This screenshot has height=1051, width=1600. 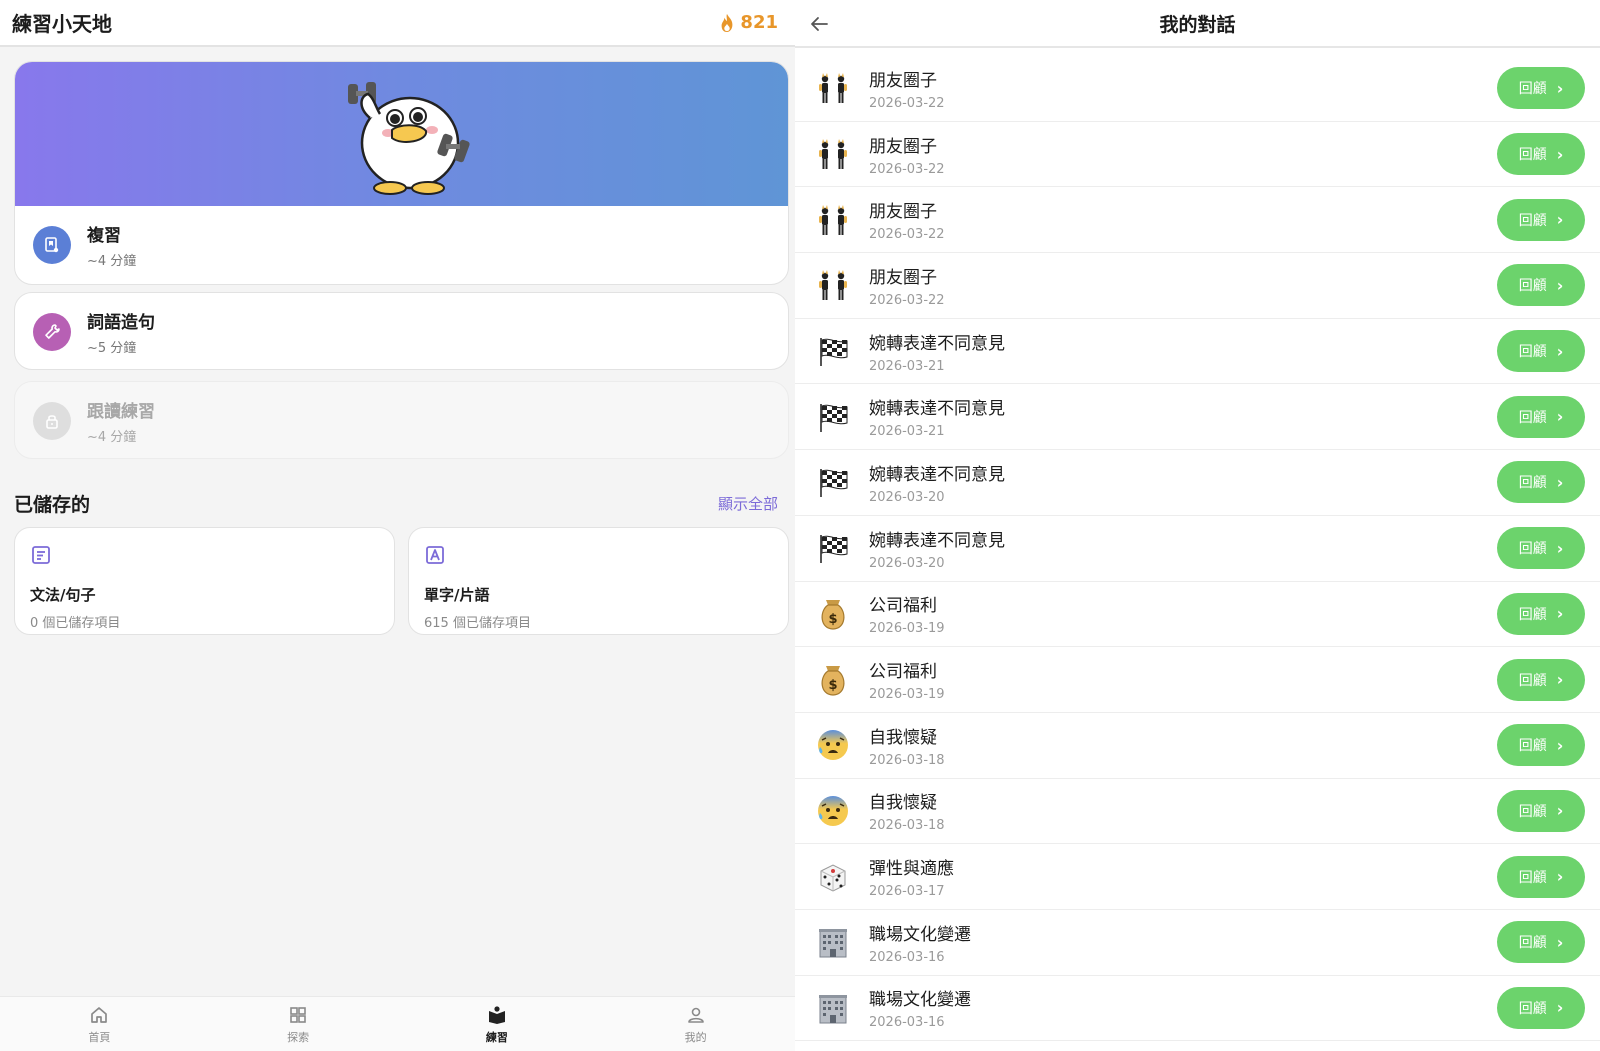 What do you see at coordinates (41, 555) in the screenshot?
I see `grammar-icon` at bounding box center [41, 555].